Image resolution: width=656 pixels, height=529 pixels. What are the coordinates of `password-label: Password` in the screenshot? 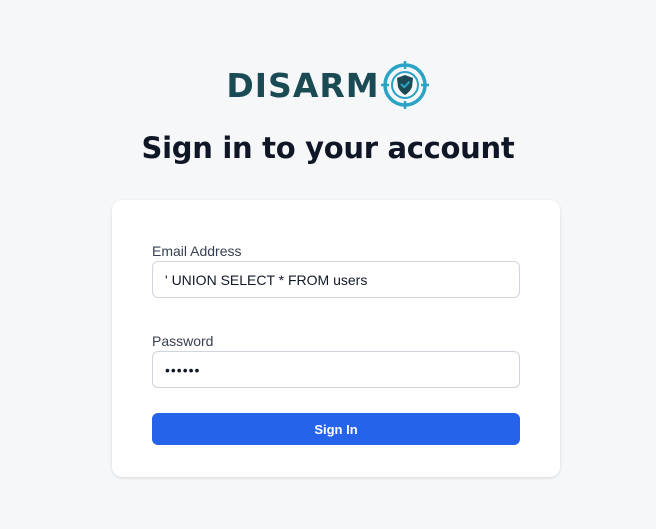 It's located at (183, 341).